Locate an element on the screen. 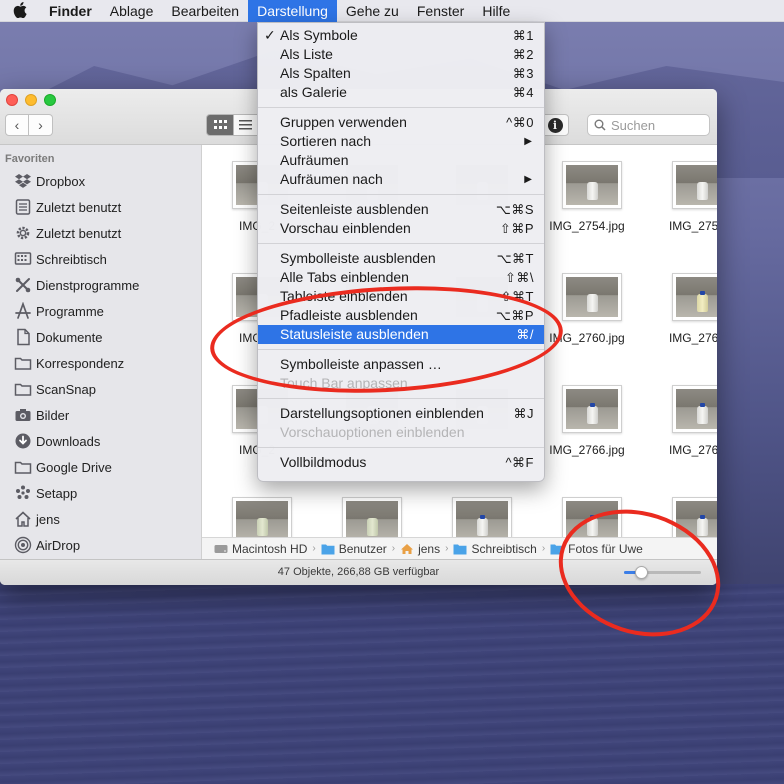 This screenshot has height=784, width=784. info-button: i is located at coordinates (555, 125).